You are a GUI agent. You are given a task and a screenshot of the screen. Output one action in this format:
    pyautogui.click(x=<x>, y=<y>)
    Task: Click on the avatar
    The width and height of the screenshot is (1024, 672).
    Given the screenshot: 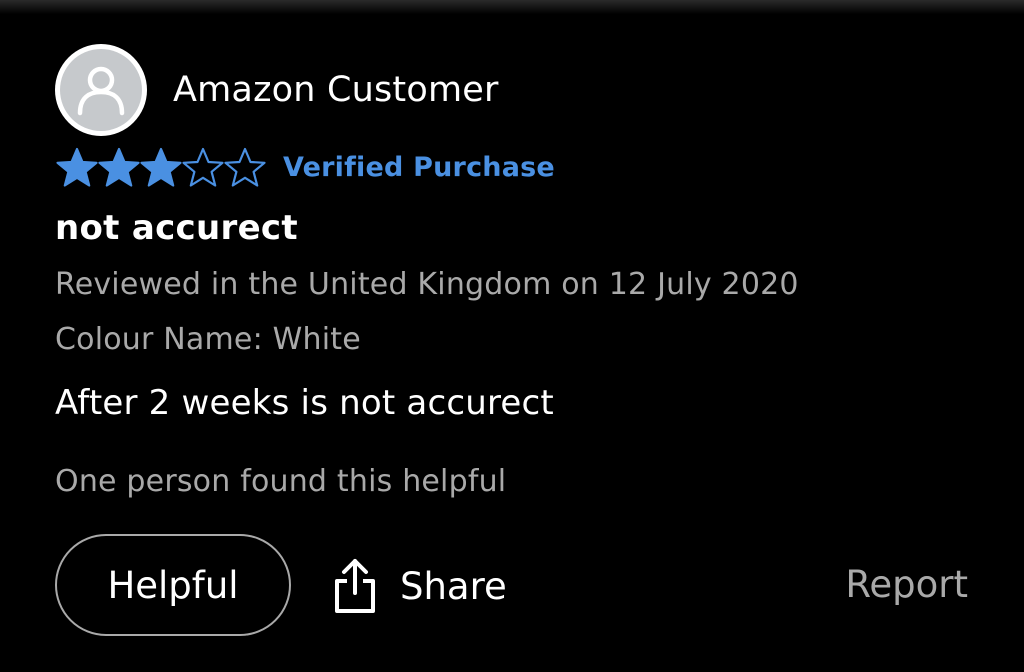 What is the action you would take?
    pyautogui.click(x=101, y=90)
    